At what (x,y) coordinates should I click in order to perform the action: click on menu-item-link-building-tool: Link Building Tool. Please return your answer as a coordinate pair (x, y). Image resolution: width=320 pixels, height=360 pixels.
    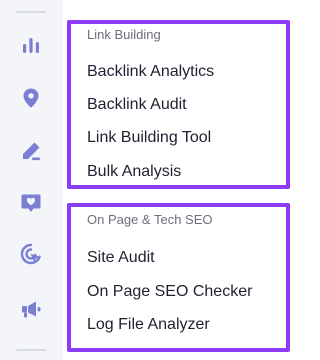
    Looking at the image, I should click on (149, 138).